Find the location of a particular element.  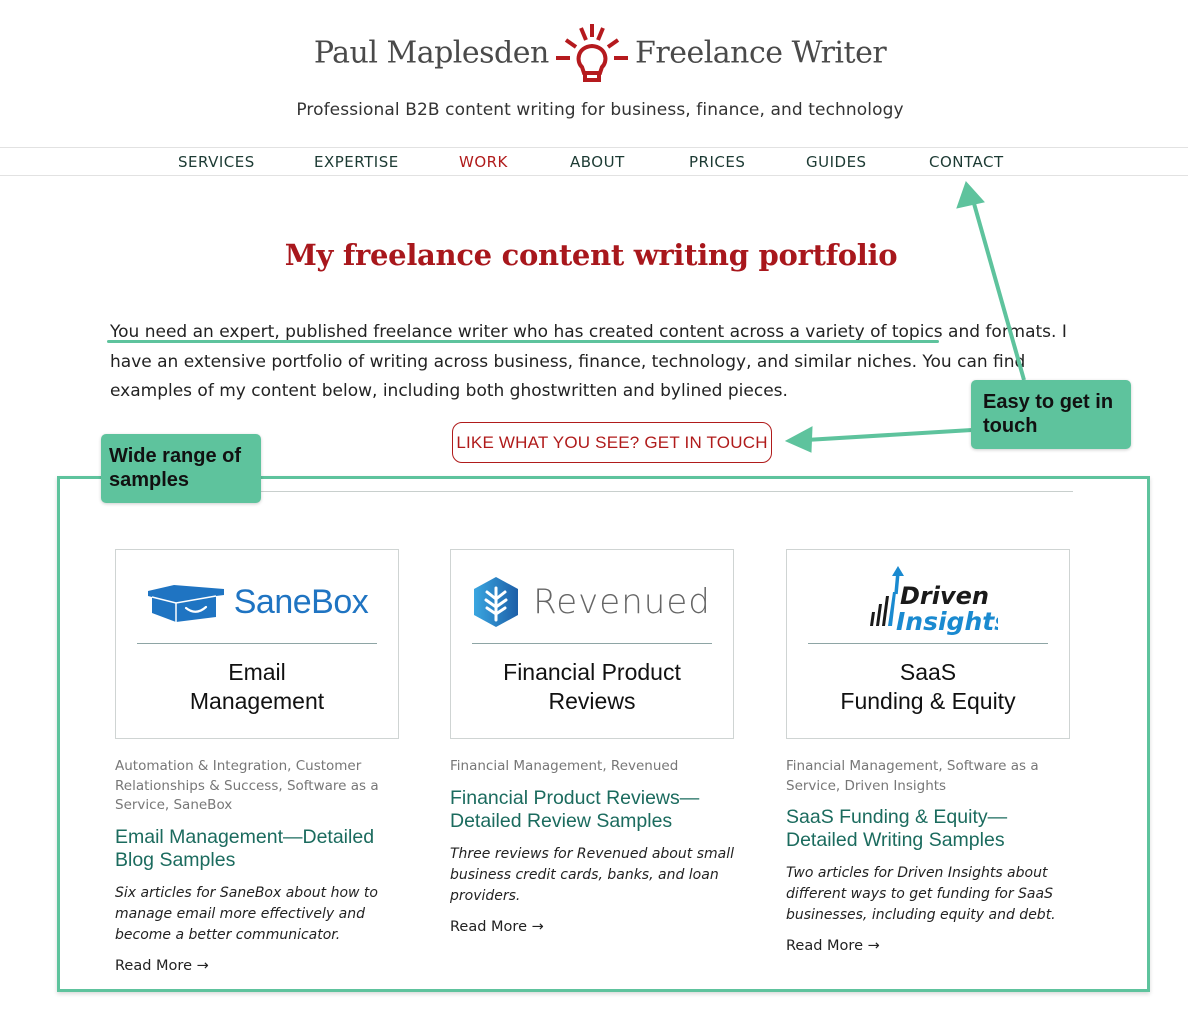

card-caption-line: Reviews is located at coordinates (592, 701).